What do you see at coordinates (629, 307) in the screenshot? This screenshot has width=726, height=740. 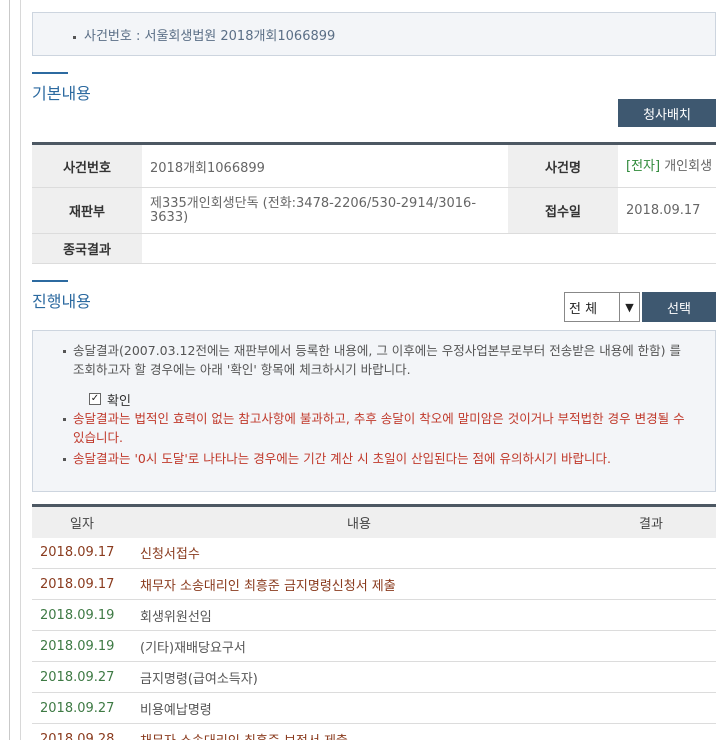 I see `chevron-down-icon: ▼` at bounding box center [629, 307].